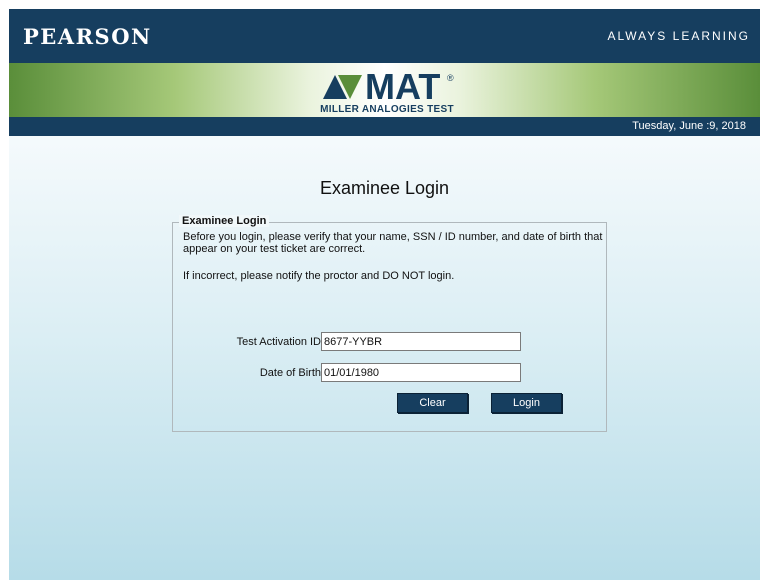 The height and width of the screenshot is (580, 760). I want to click on mat-logo-mark: MAT ®, so click(388, 86).